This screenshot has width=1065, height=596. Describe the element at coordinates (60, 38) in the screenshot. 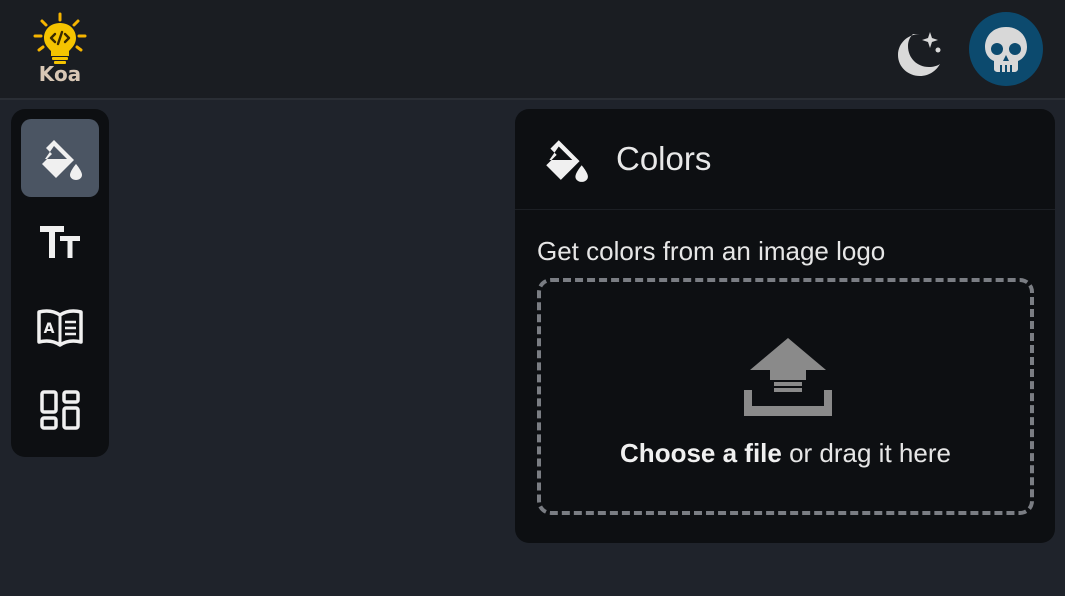

I see `lightbulb-icon` at that location.